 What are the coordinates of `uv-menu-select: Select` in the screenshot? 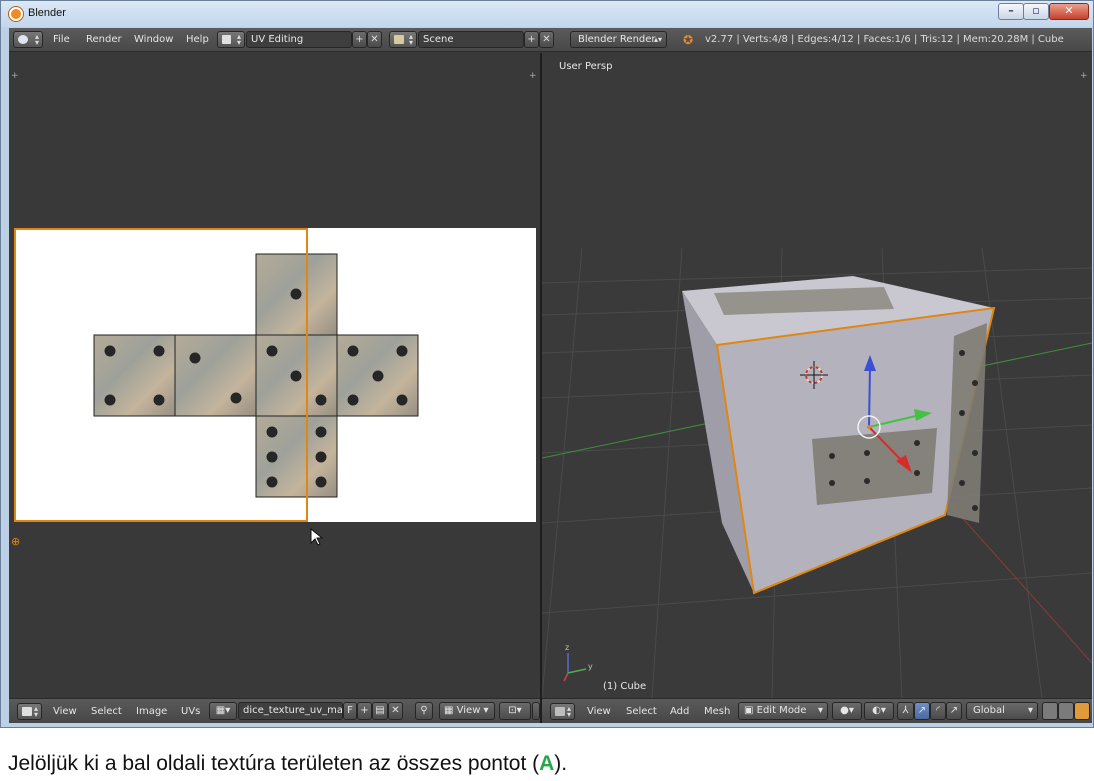 It's located at (106, 711).